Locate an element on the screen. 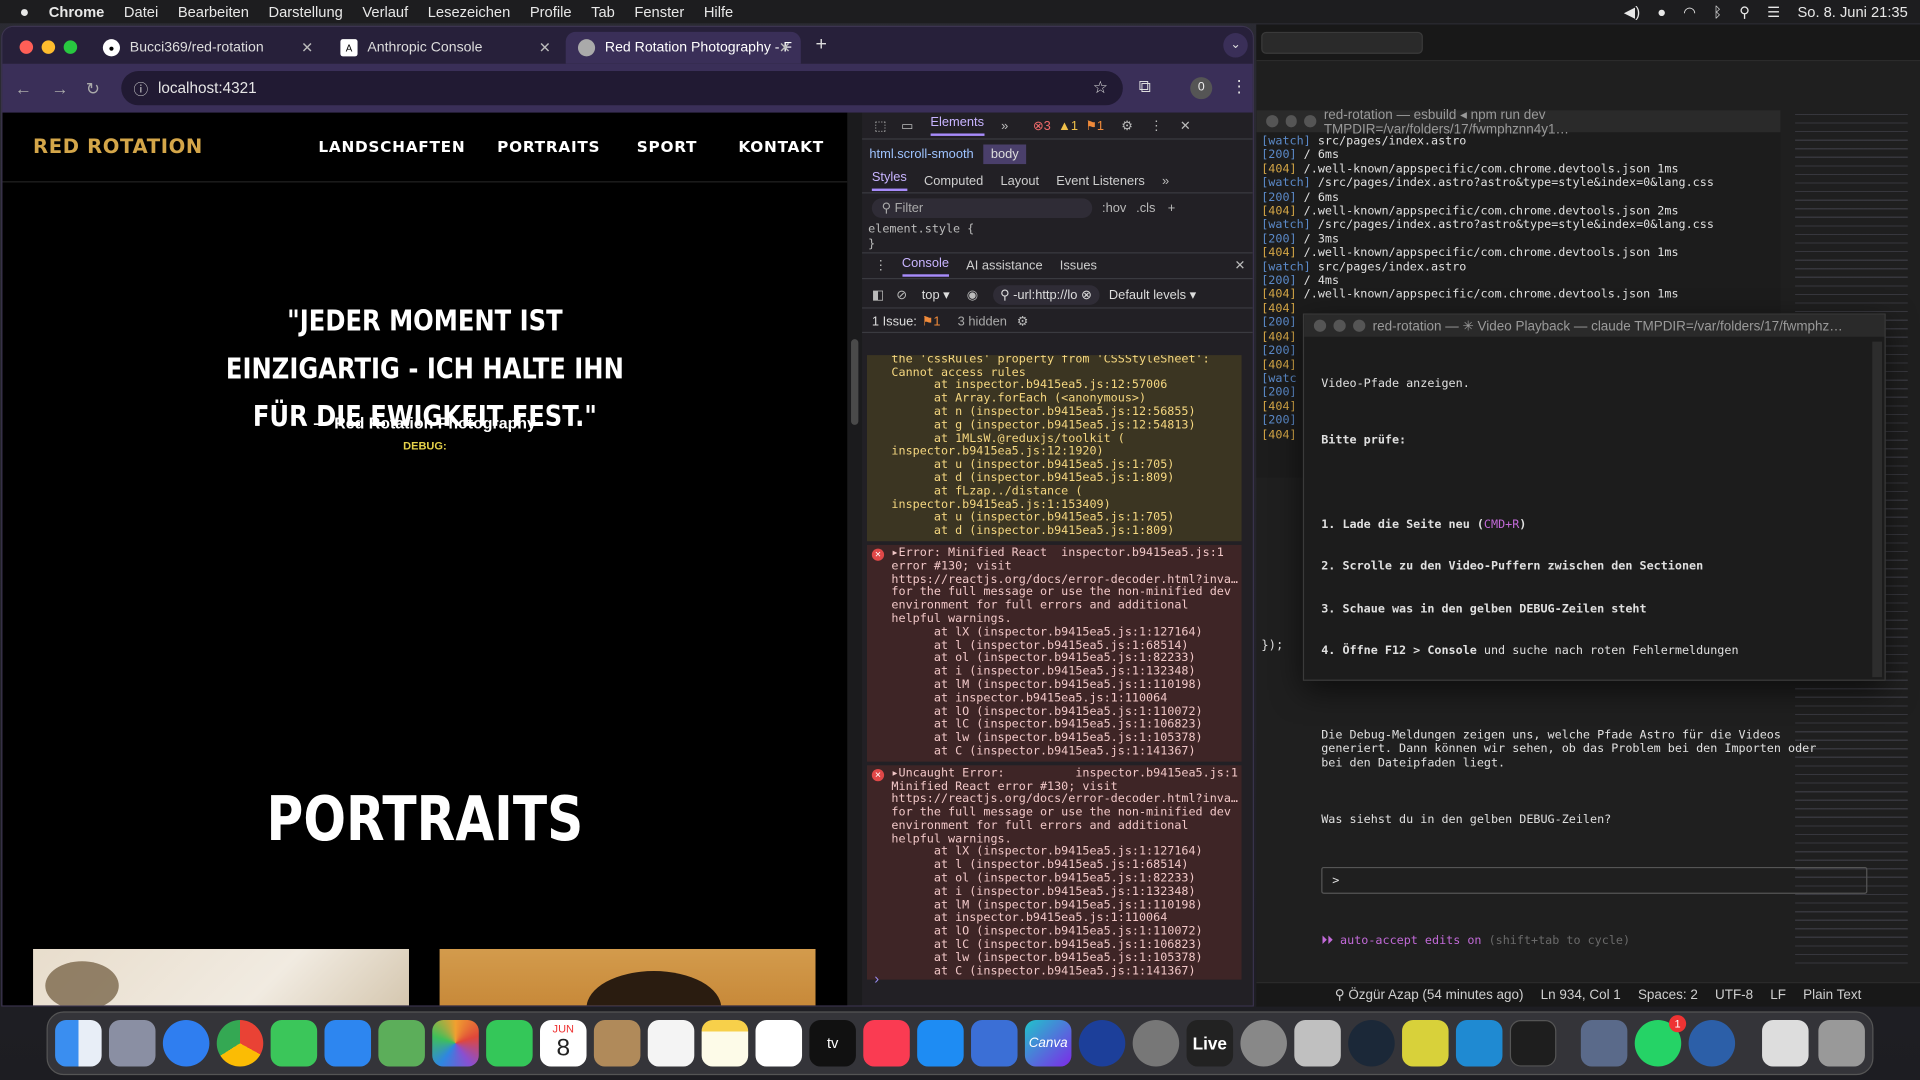 This screenshot has height=1080, width=1920. back-icon: ← is located at coordinates (23, 88).